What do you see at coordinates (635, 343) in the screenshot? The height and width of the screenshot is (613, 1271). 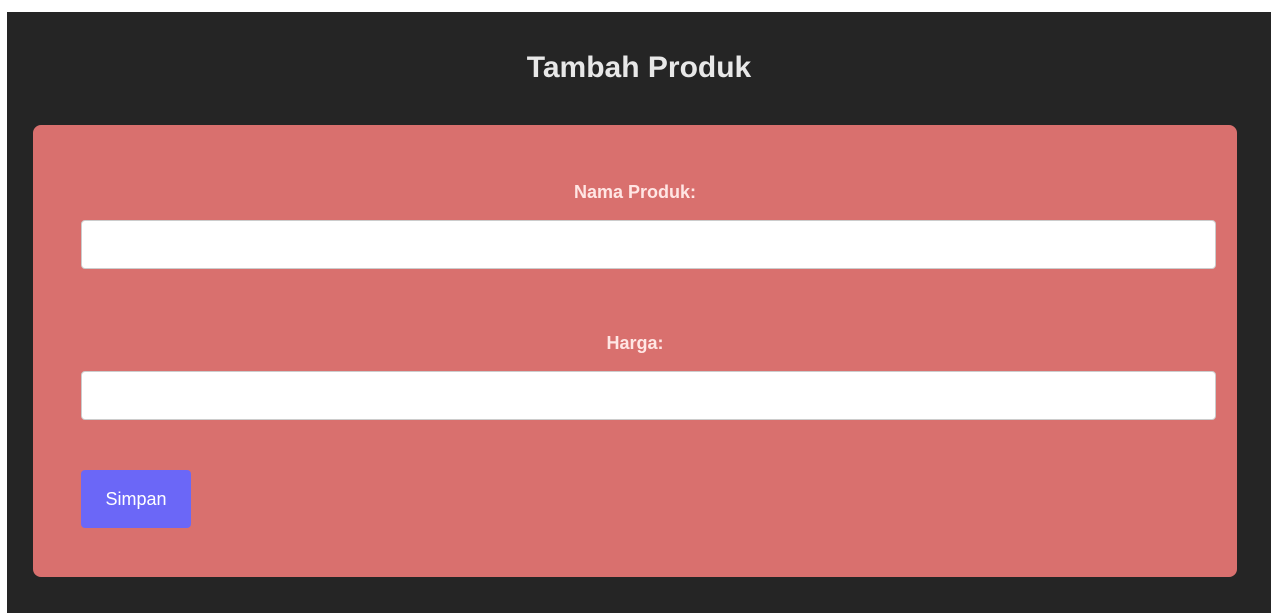 I see `price-label: Harga:` at bounding box center [635, 343].